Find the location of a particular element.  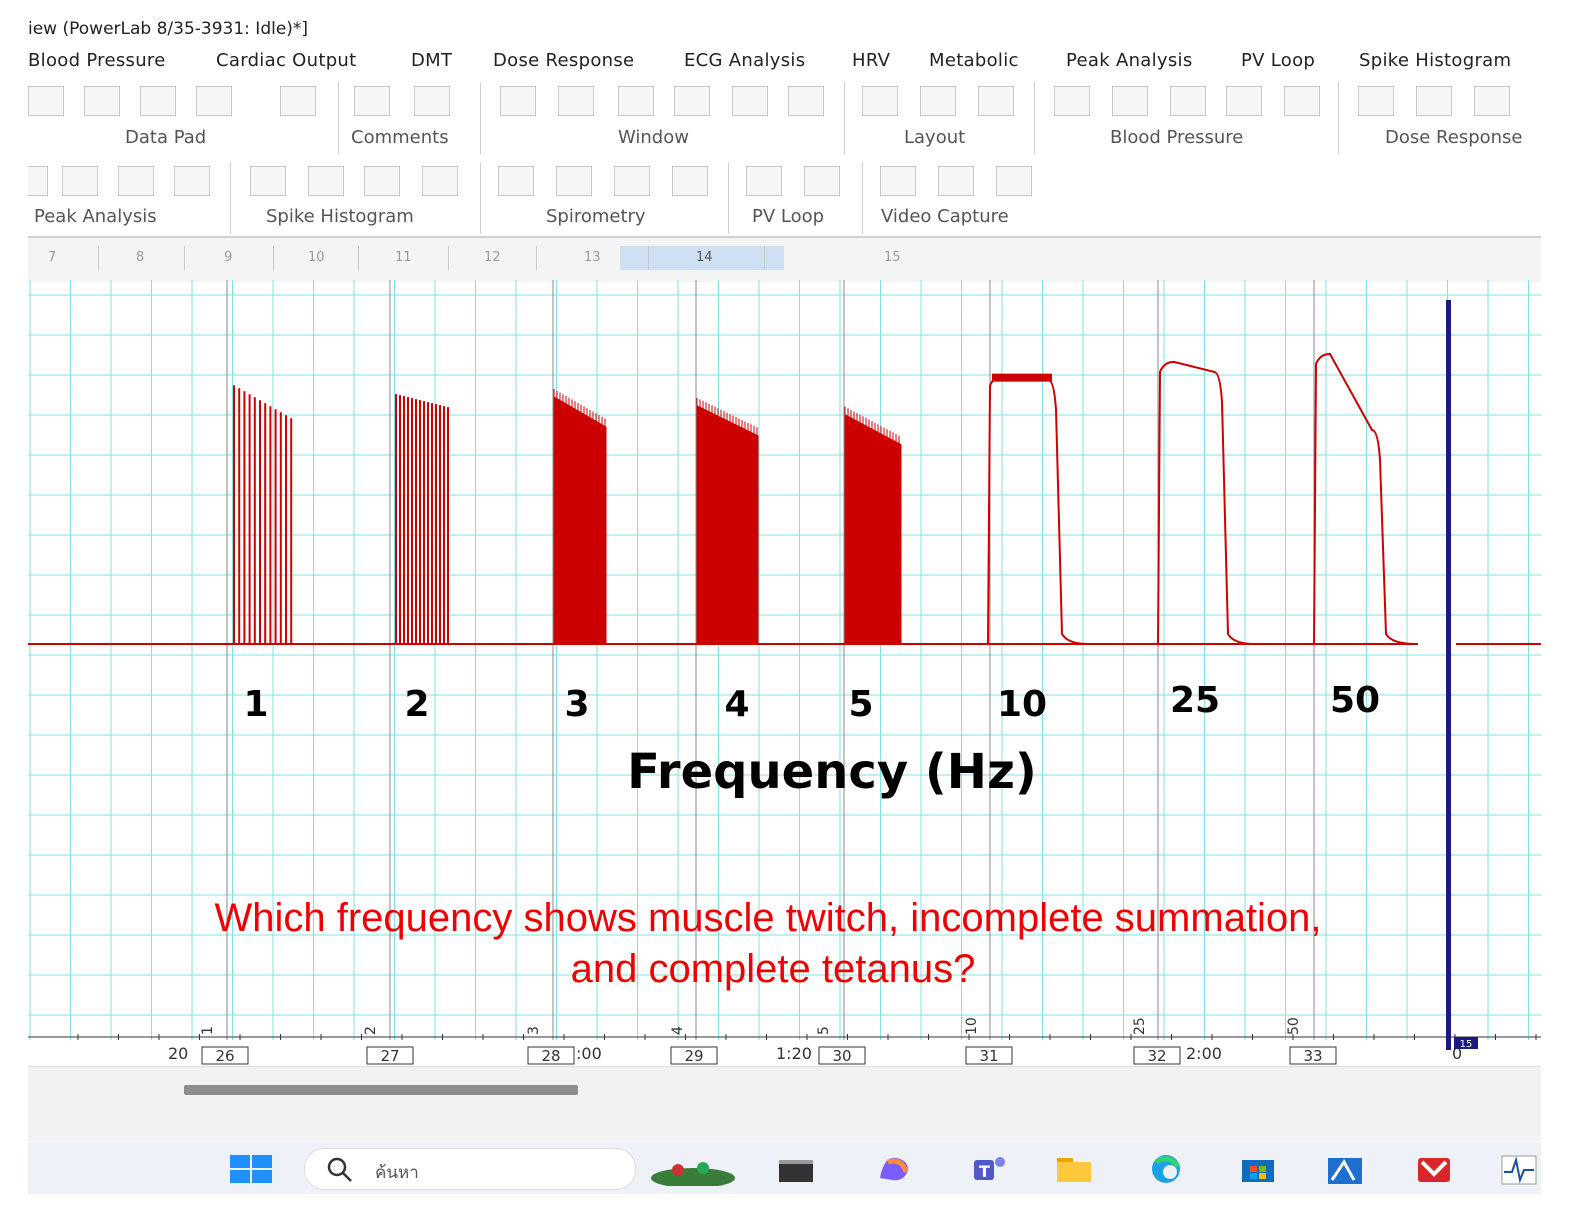

data-pad-multi-icon is located at coordinates (158, 101).